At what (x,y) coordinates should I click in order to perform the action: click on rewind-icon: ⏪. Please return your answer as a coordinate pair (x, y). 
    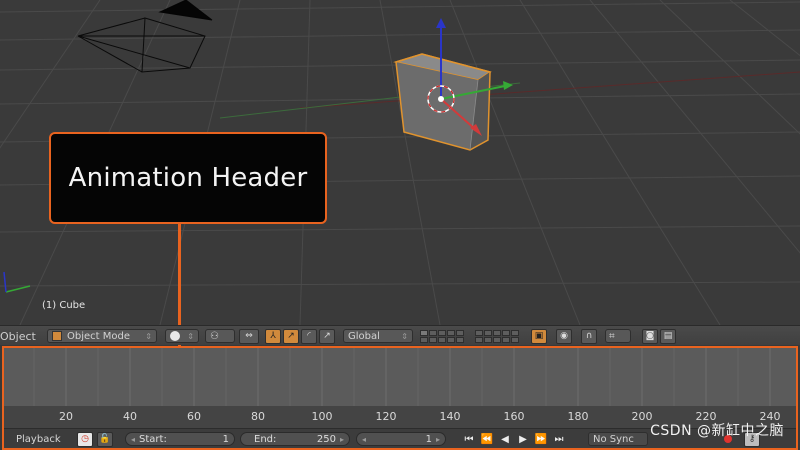
    Looking at the image, I should click on (487, 439).